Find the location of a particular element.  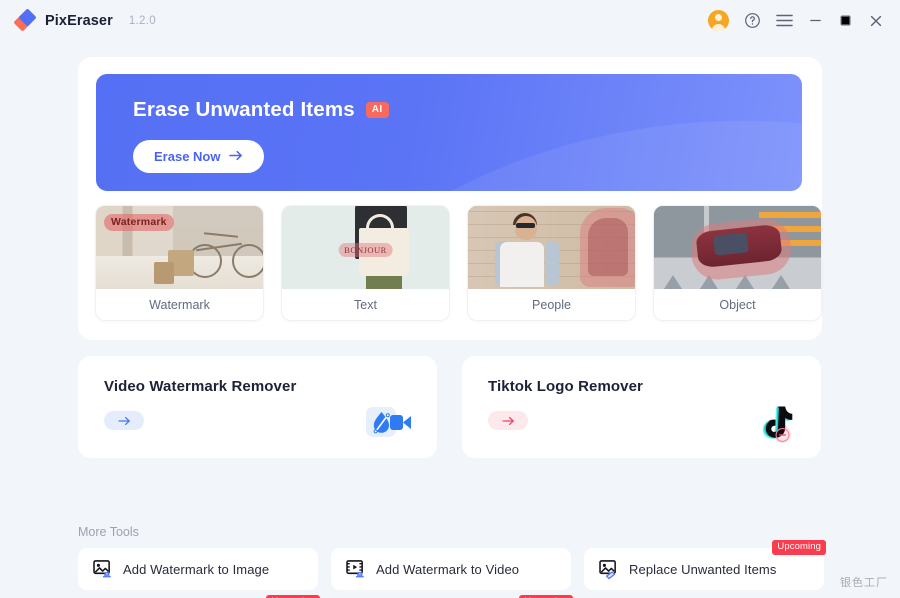

app-version: 1.2.0 is located at coordinates (142, 20).